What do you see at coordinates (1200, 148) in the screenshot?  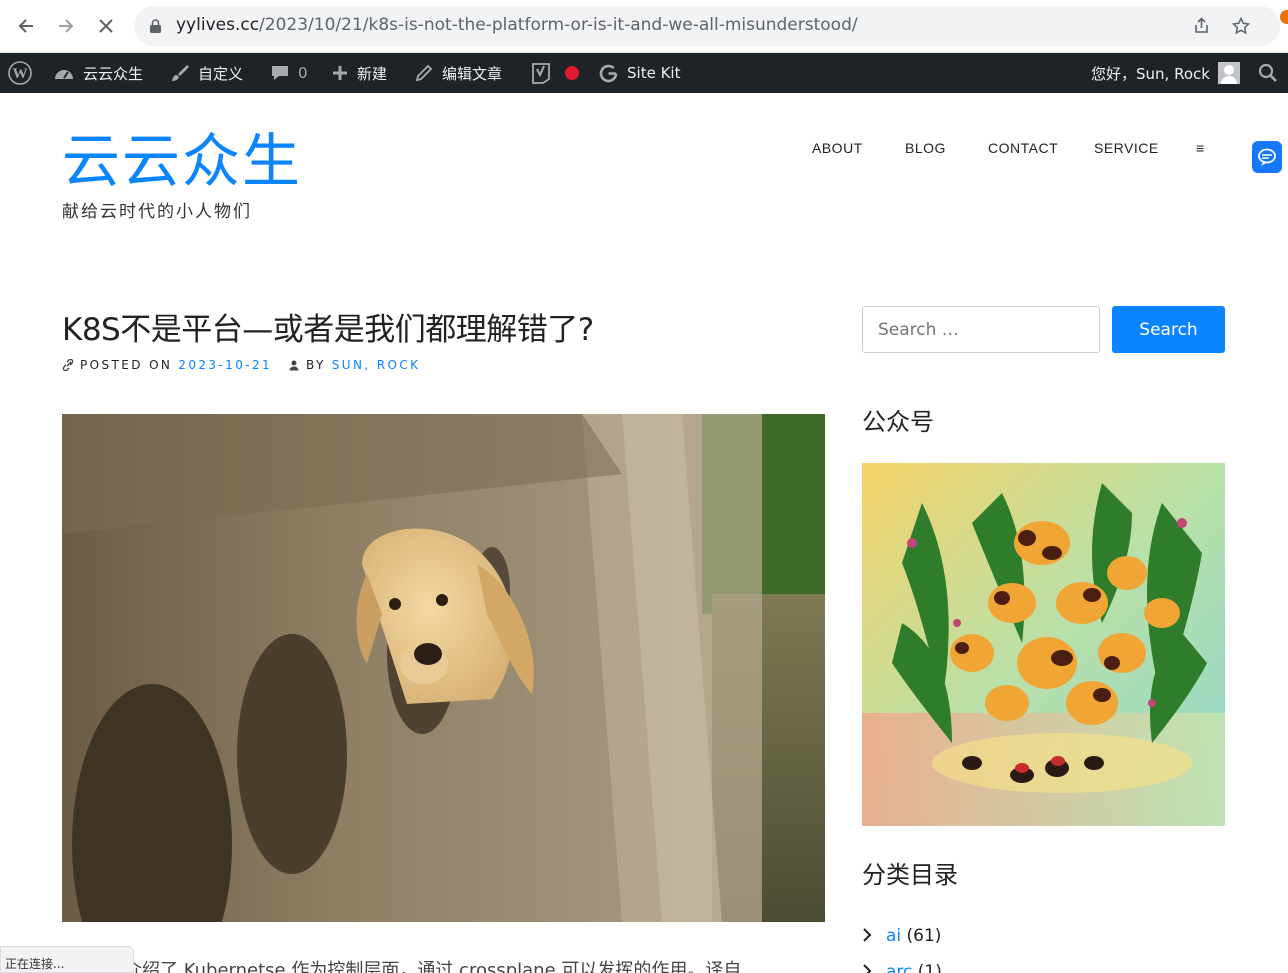 I see `nav-menu-icon: ≡` at bounding box center [1200, 148].